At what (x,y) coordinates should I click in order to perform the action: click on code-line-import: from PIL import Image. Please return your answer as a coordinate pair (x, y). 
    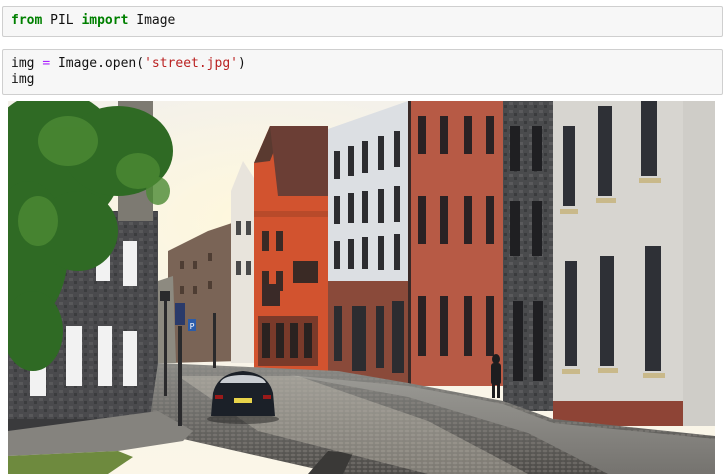
    Looking at the image, I should click on (93, 21).